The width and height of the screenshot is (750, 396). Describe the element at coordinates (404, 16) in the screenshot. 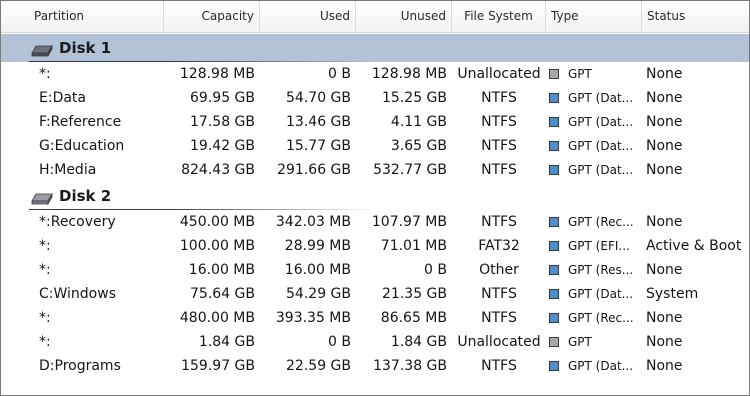

I see `column-unused: Unused` at that location.